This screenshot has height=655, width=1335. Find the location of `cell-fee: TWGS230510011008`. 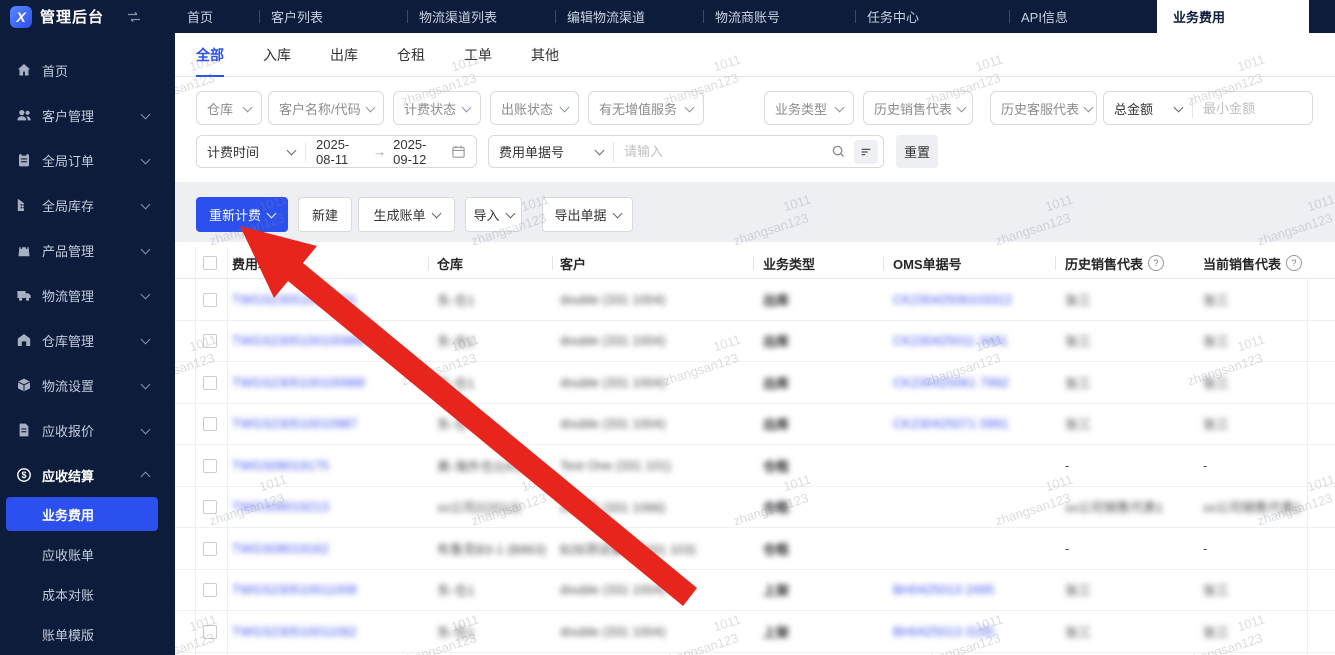

cell-fee: TWGS230510011008 is located at coordinates (294, 590).